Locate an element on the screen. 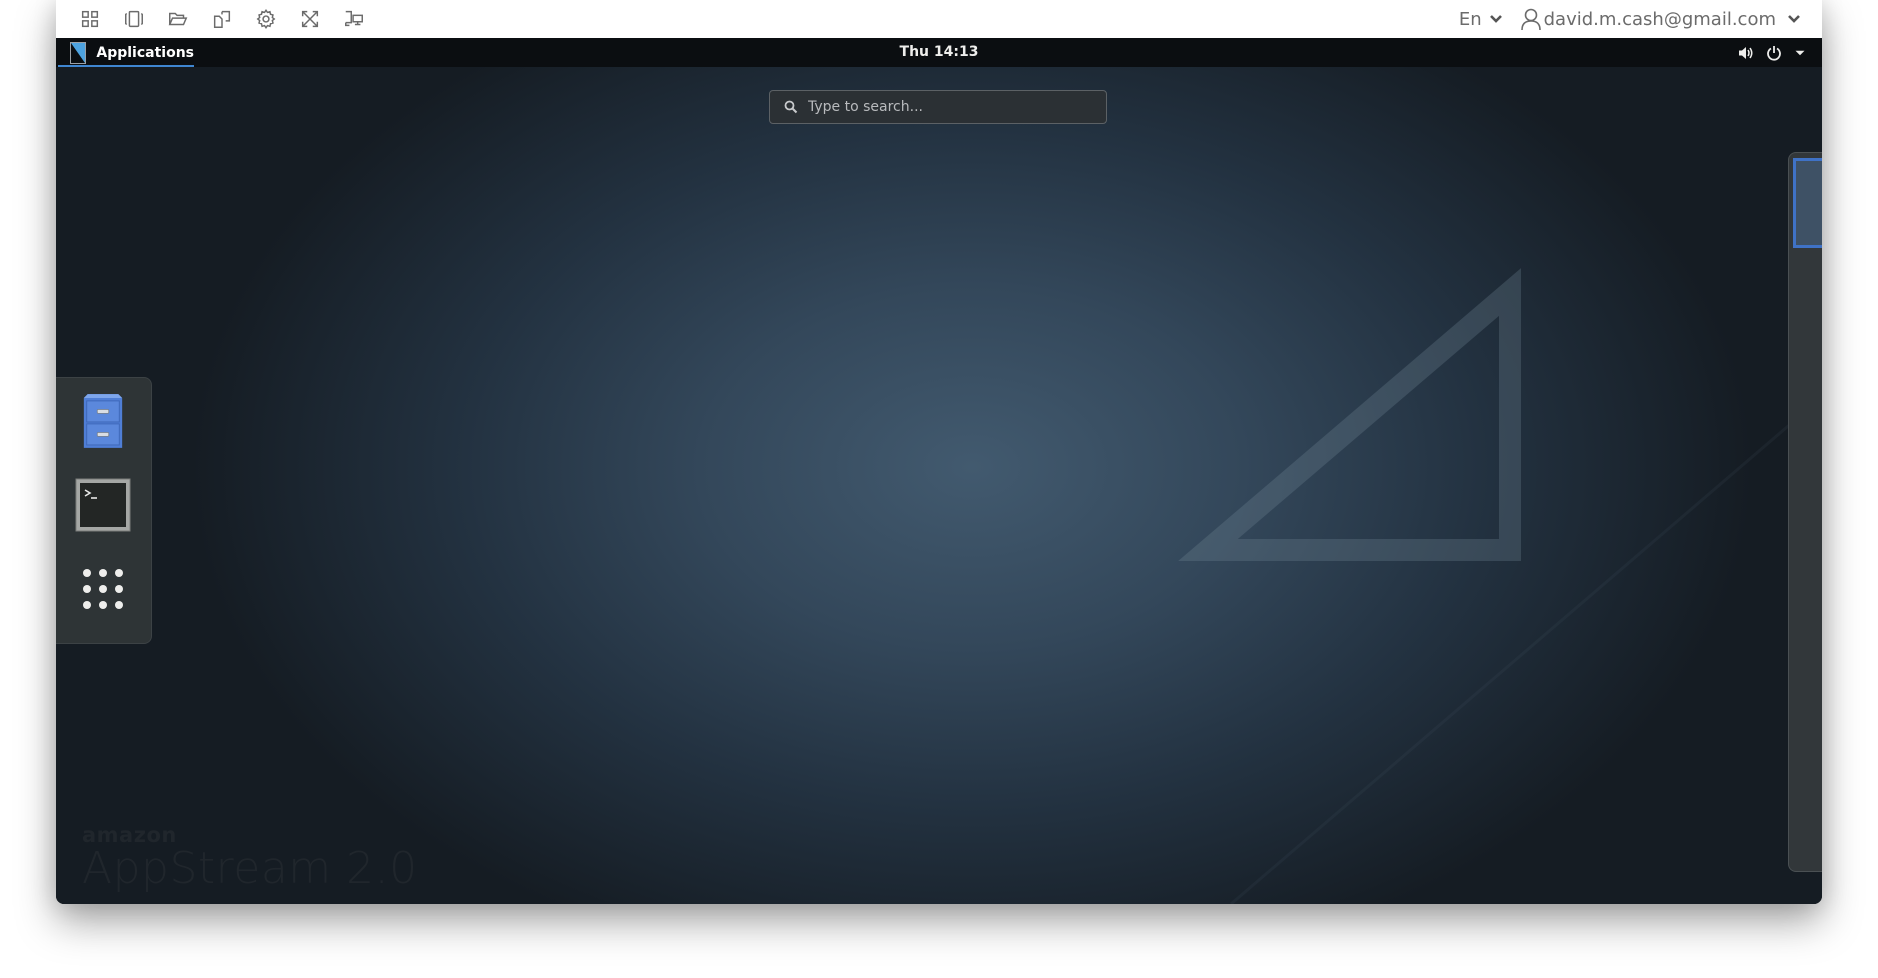  user-email: david.m.cash@gmail.com is located at coordinates (1659, 19).